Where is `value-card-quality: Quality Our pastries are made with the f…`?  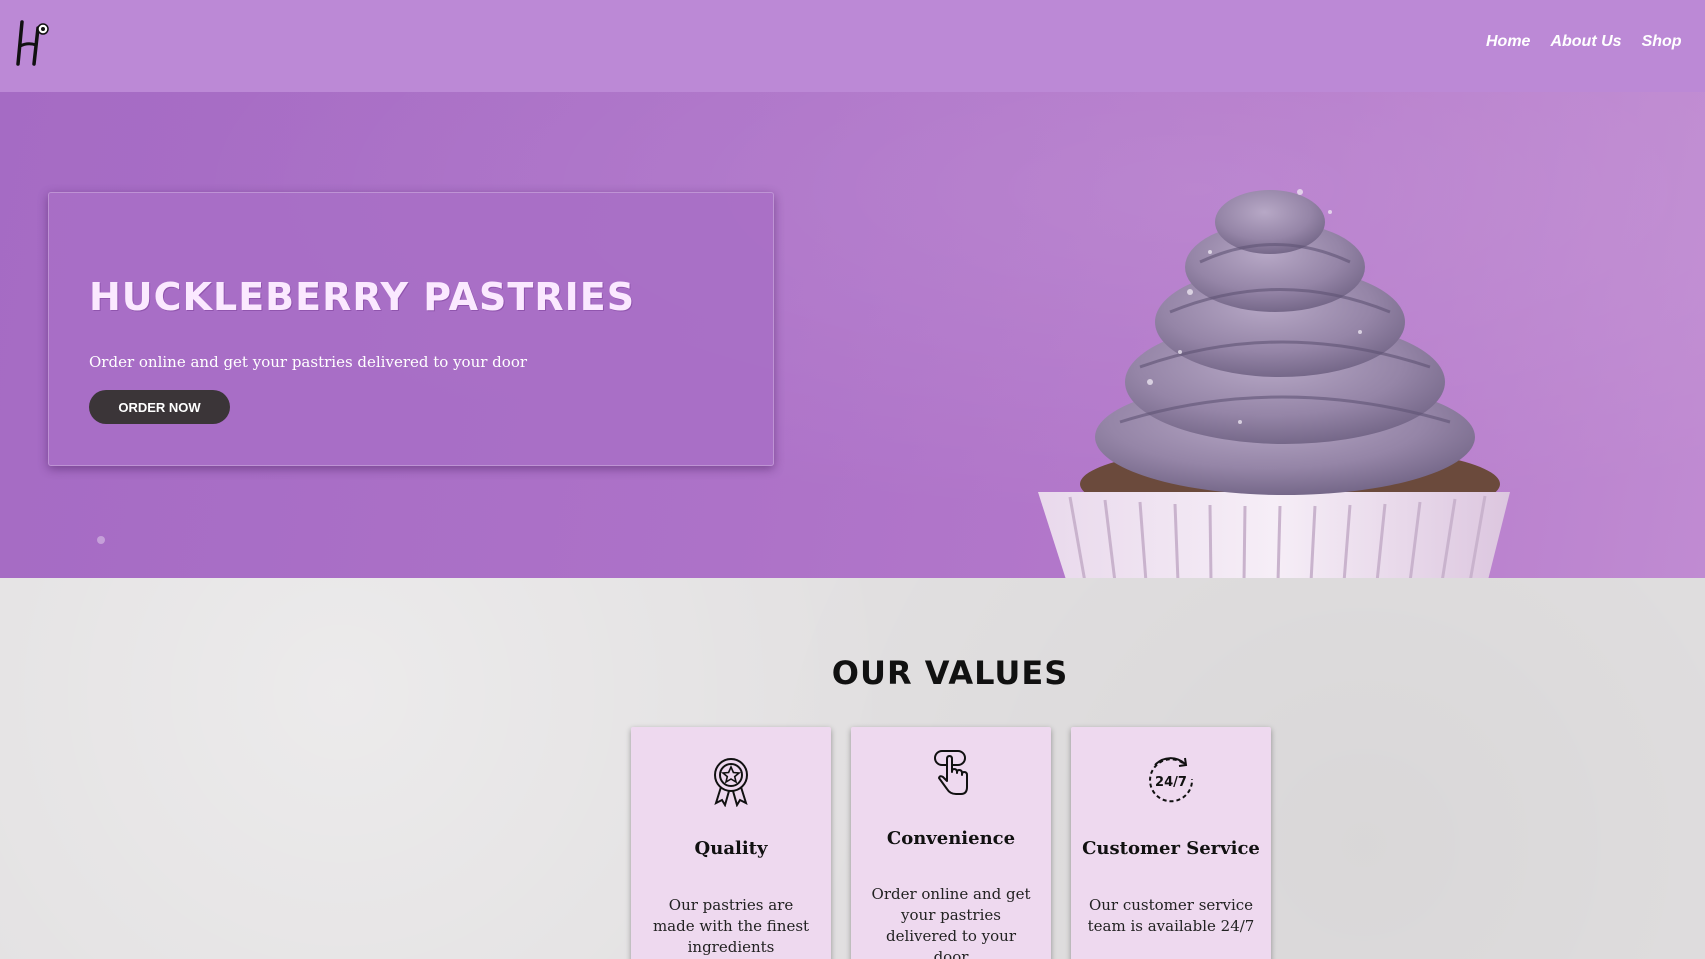
value-card-quality: Quality Our pastries are made with the f… is located at coordinates (731, 843).